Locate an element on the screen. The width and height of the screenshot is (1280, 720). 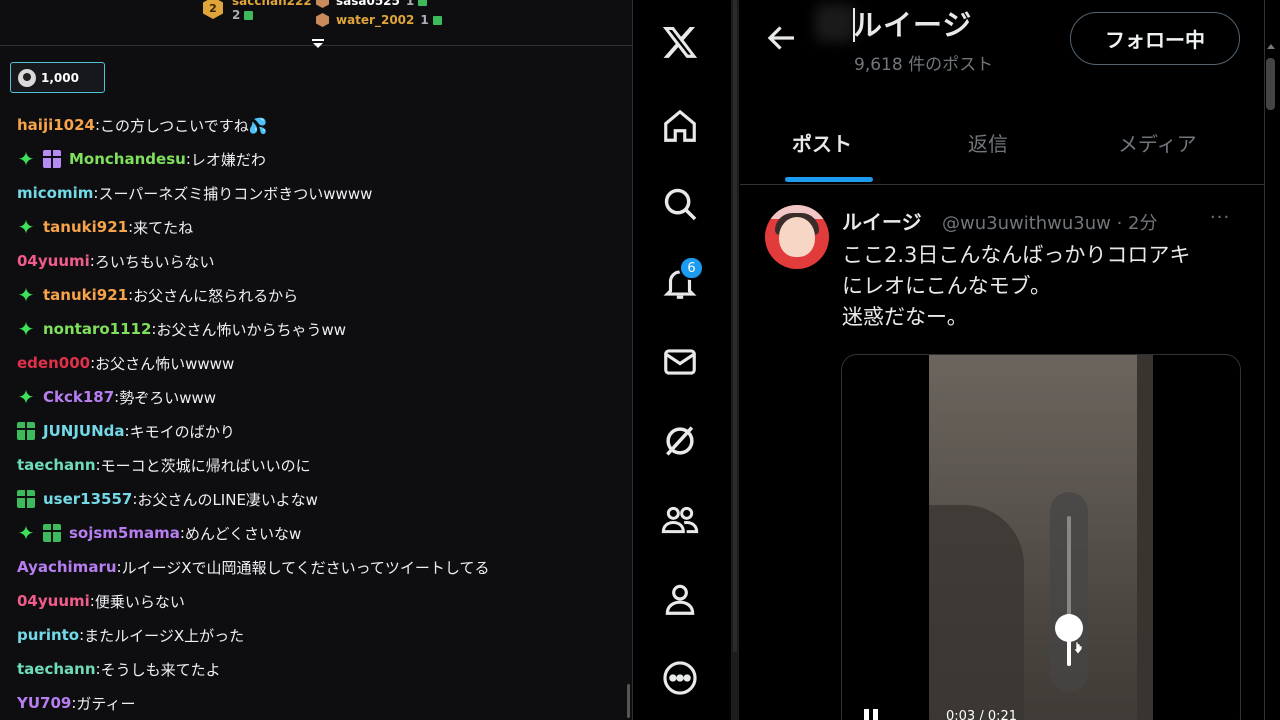
search-icon is located at coordinates (680, 204).